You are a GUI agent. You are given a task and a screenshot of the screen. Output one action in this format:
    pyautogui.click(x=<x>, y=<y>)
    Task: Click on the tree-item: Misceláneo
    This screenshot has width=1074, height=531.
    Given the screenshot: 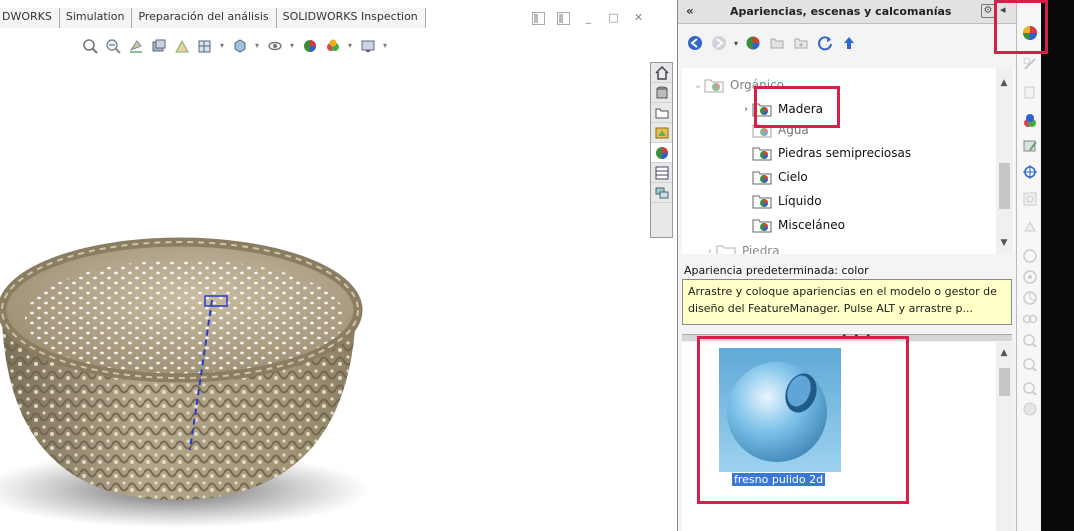 What is the action you would take?
    pyautogui.click(x=798, y=225)
    